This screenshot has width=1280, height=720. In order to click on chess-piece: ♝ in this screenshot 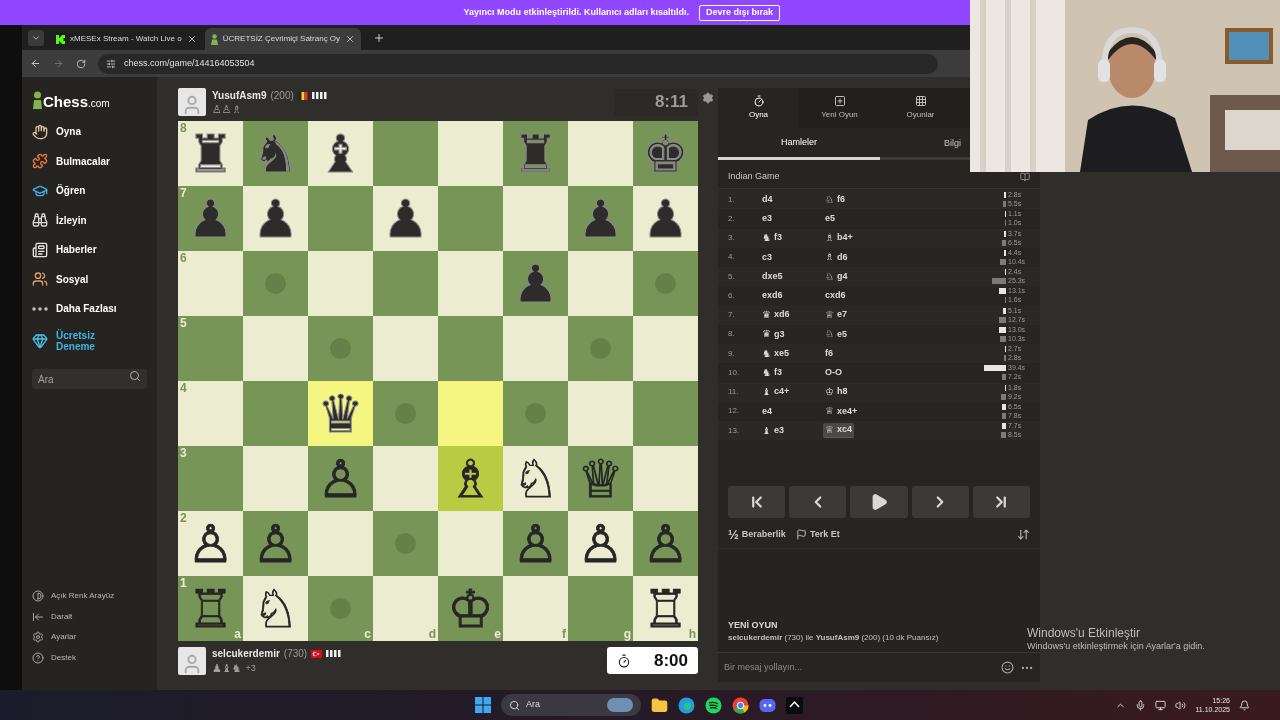, I will do `click(340, 153)`.